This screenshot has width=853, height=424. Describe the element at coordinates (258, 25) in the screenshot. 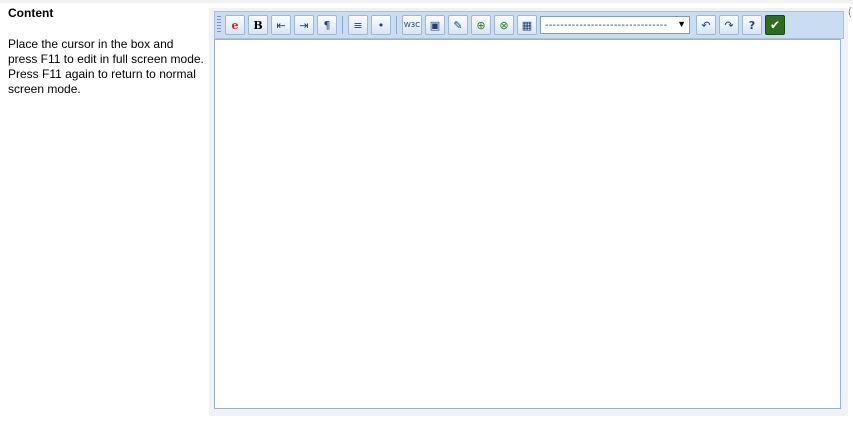

I see `bold-icon: B` at that location.